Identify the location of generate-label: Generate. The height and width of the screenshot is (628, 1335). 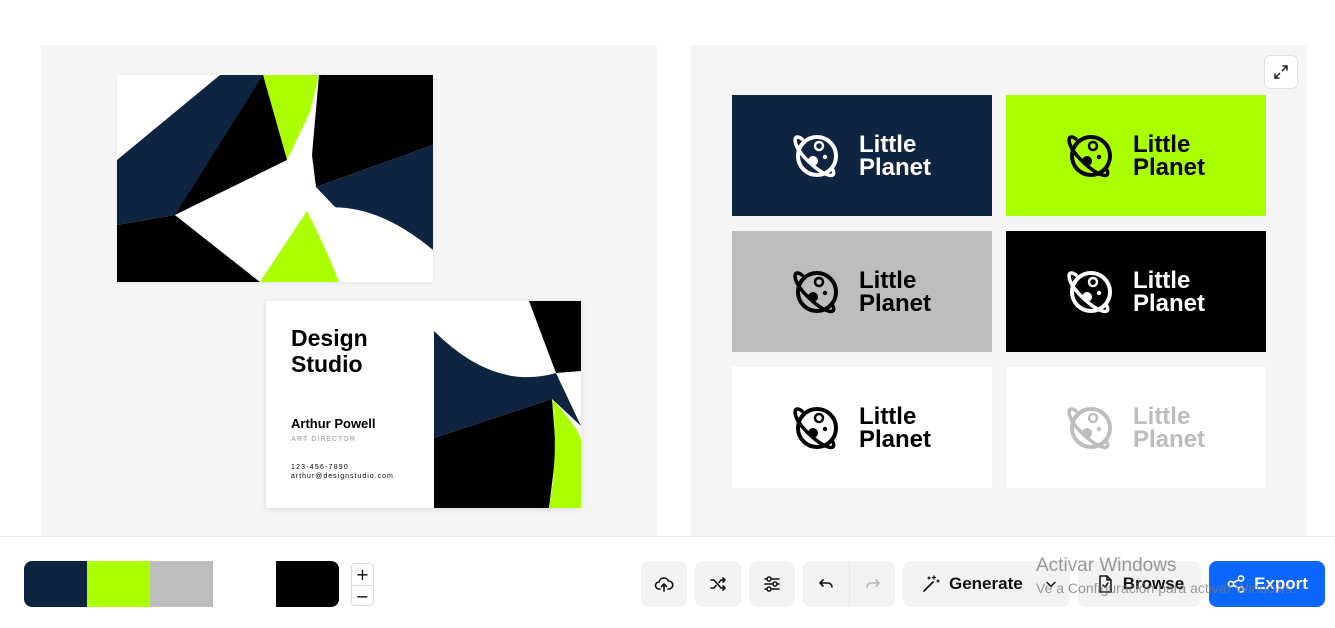
(986, 583).